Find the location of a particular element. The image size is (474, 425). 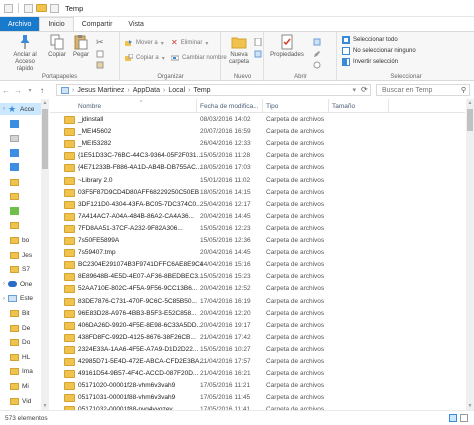

list-scroll-down-icon: ▼ is located at coordinates (470, 406).